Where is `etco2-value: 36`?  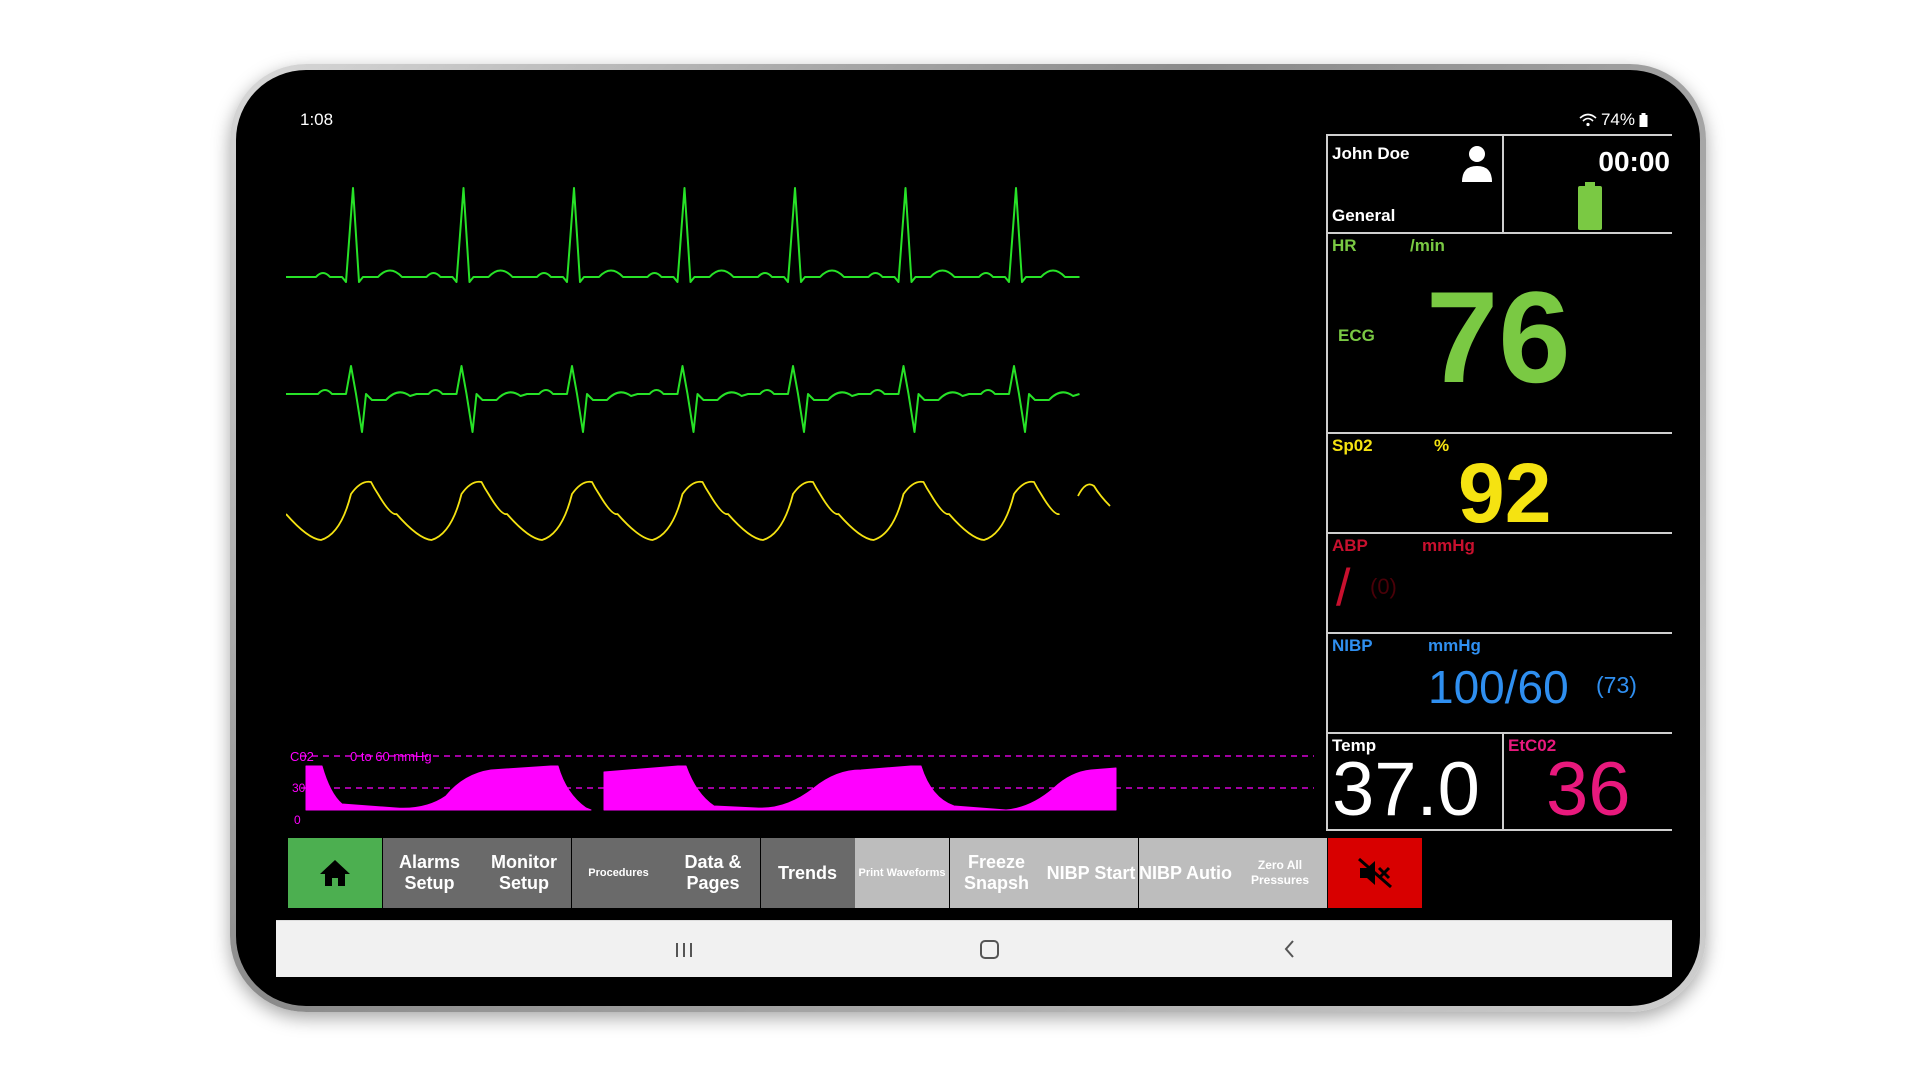 etco2-value: 36 is located at coordinates (1588, 789).